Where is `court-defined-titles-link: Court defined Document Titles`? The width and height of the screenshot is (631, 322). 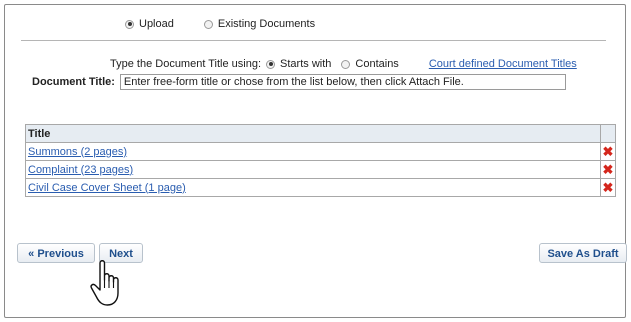
court-defined-titles-link: Court defined Document Titles is located at coordinates (503, 64).